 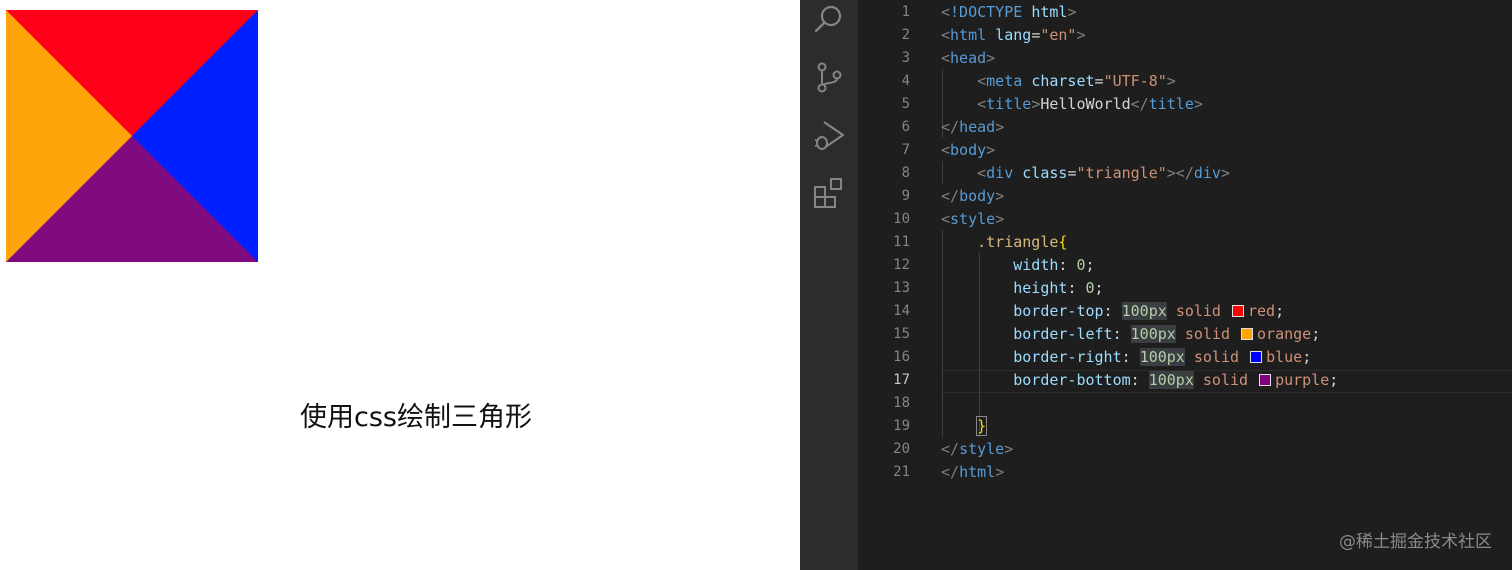 I want to click on line-number: 14, so click(x=901, y=311).